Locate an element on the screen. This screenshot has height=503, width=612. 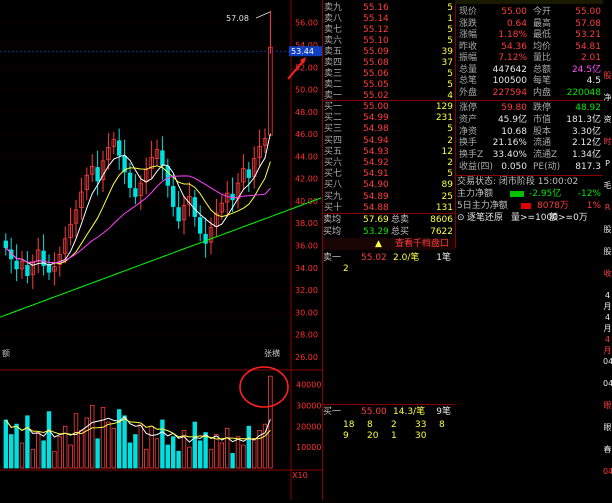
level-price: 54.98 is located at coordinates (376, 129).